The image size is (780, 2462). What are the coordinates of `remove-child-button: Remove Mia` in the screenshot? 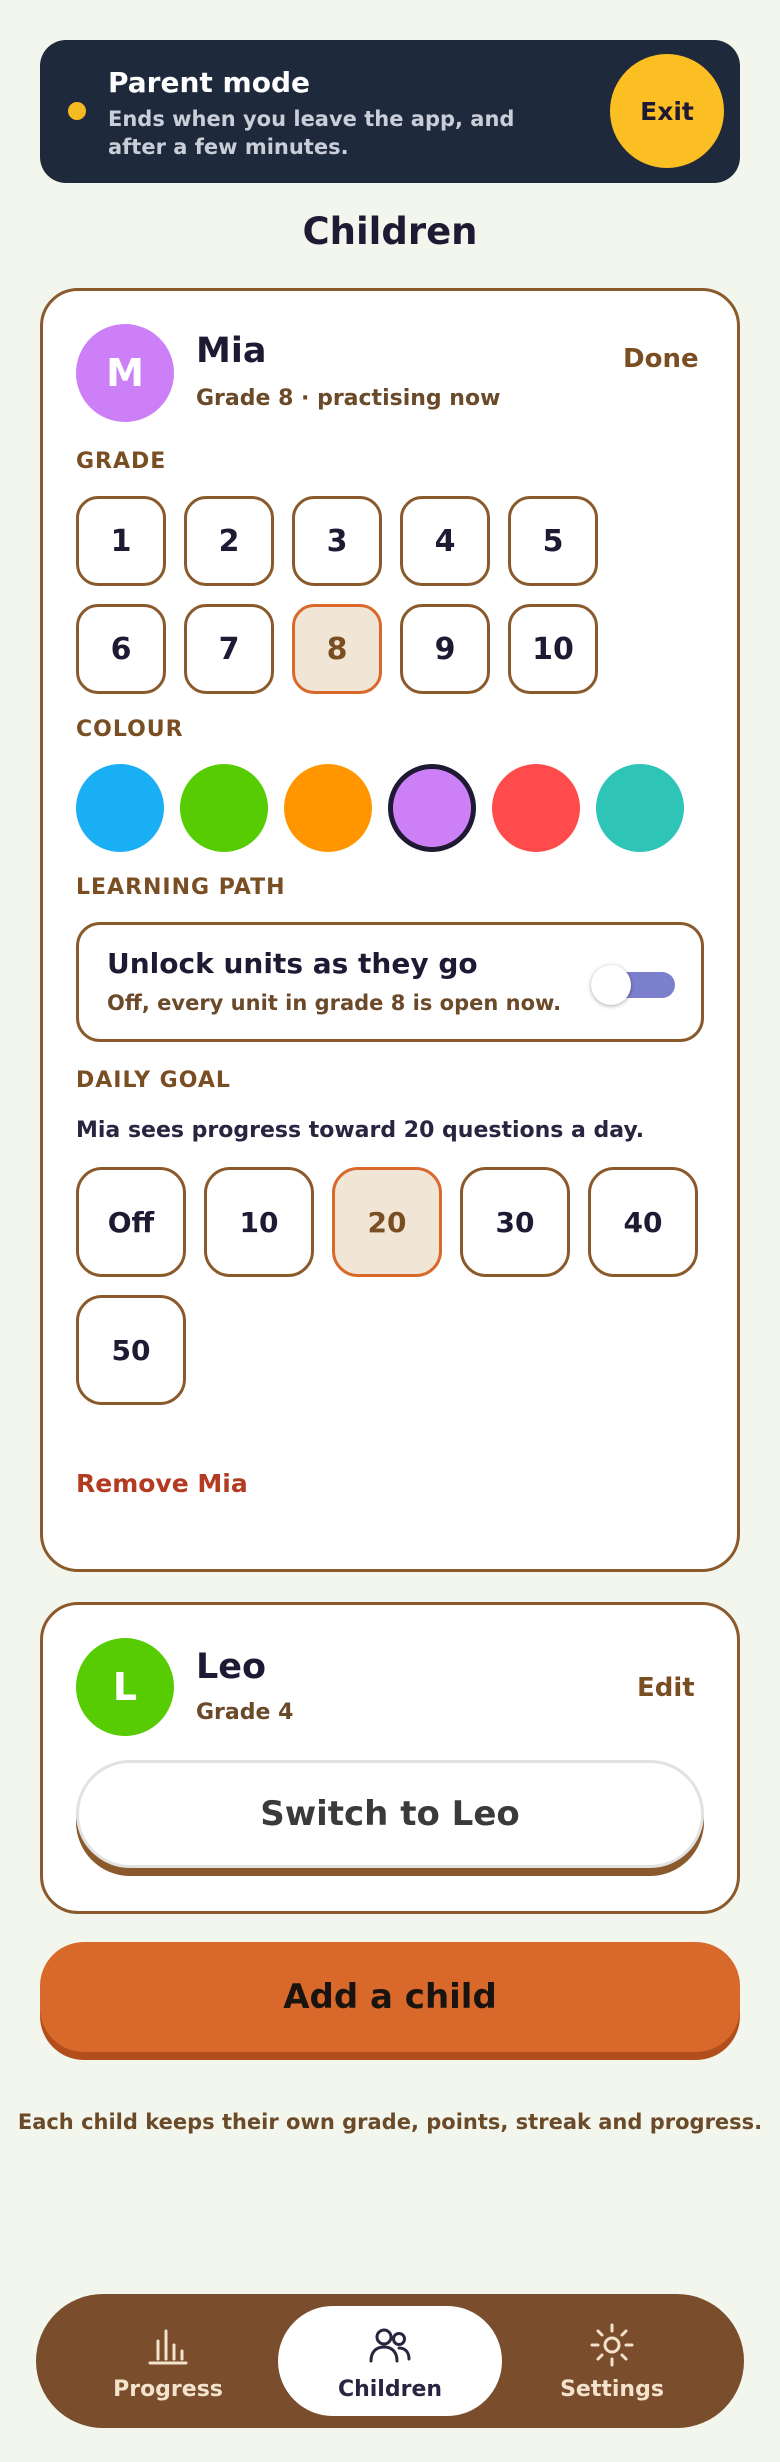 It's located at (162, 1483).